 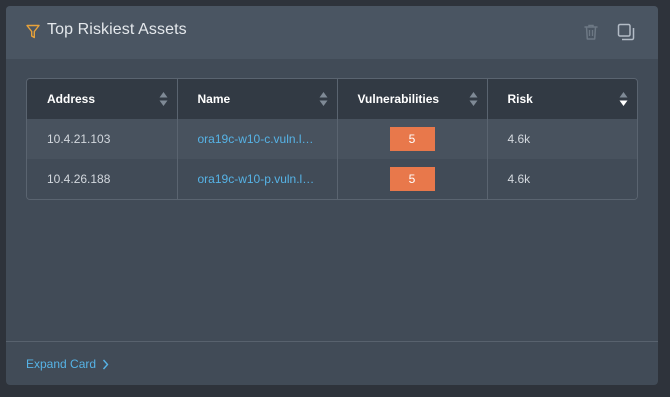 I want to click on expand-card-link: Expand Card, so click(x=67, y=364).